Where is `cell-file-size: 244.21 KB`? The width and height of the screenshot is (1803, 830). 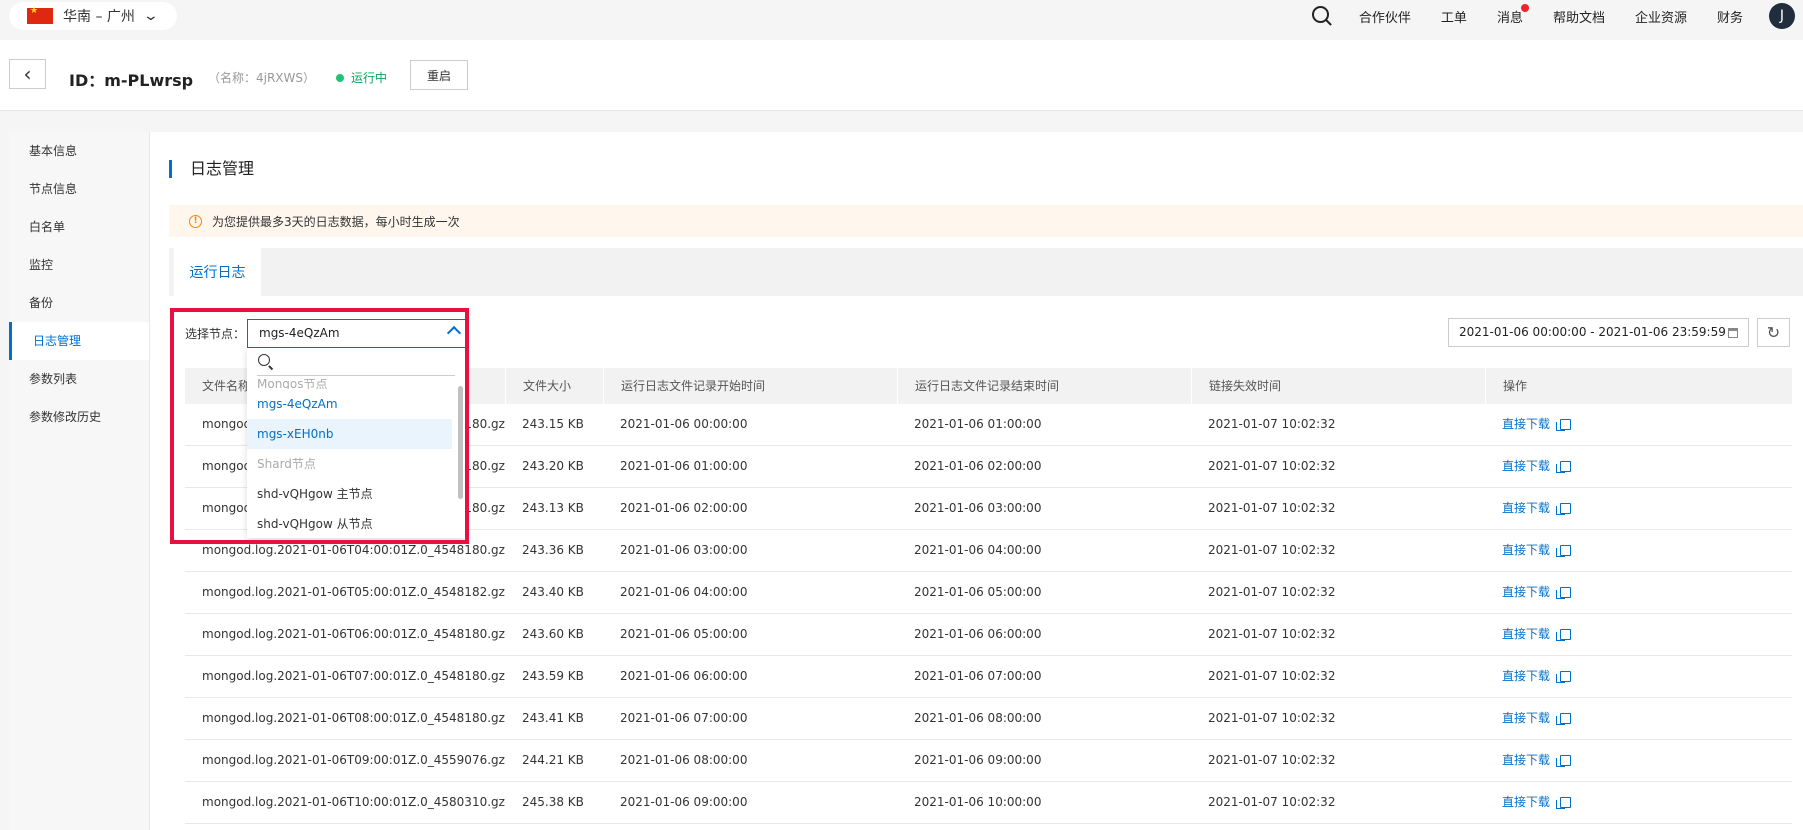 cell-file-size: 244.21 KB is located at coordinates (553, 760).